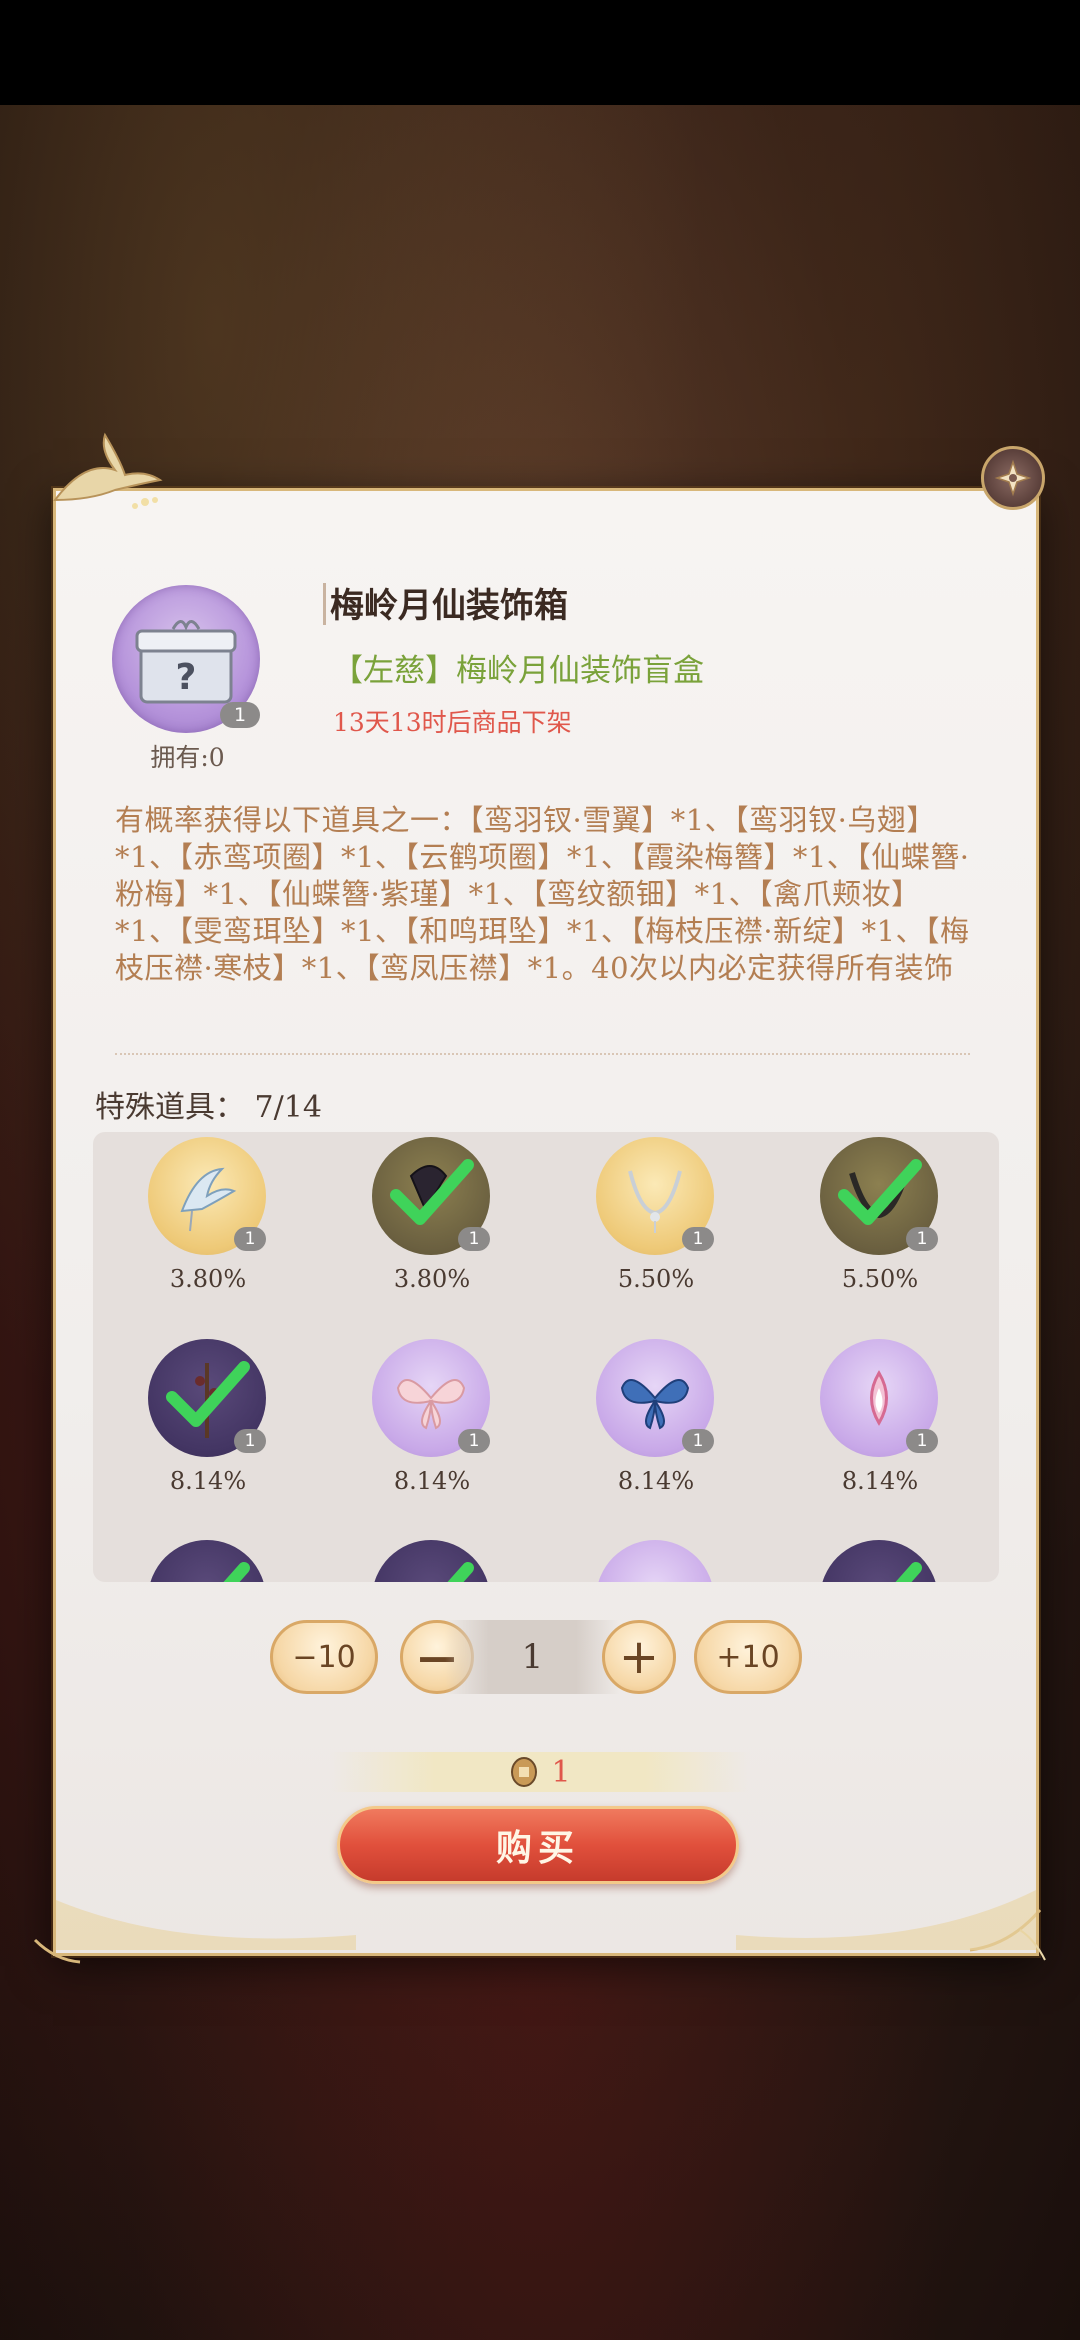 The height and width of the screenshot is (2340, 1080). I want to click on item-title: 梅岭月仙装饰箱, so click(449, 606).